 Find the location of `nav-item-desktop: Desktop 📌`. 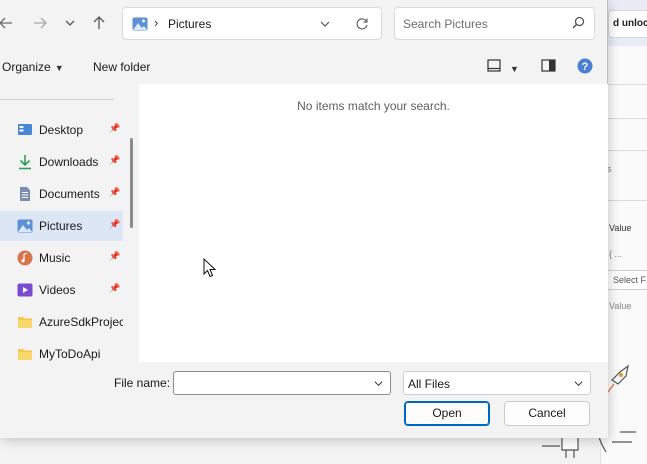

nav-item-desktop: Desktop 📌 is located at coordinates (61, 130).